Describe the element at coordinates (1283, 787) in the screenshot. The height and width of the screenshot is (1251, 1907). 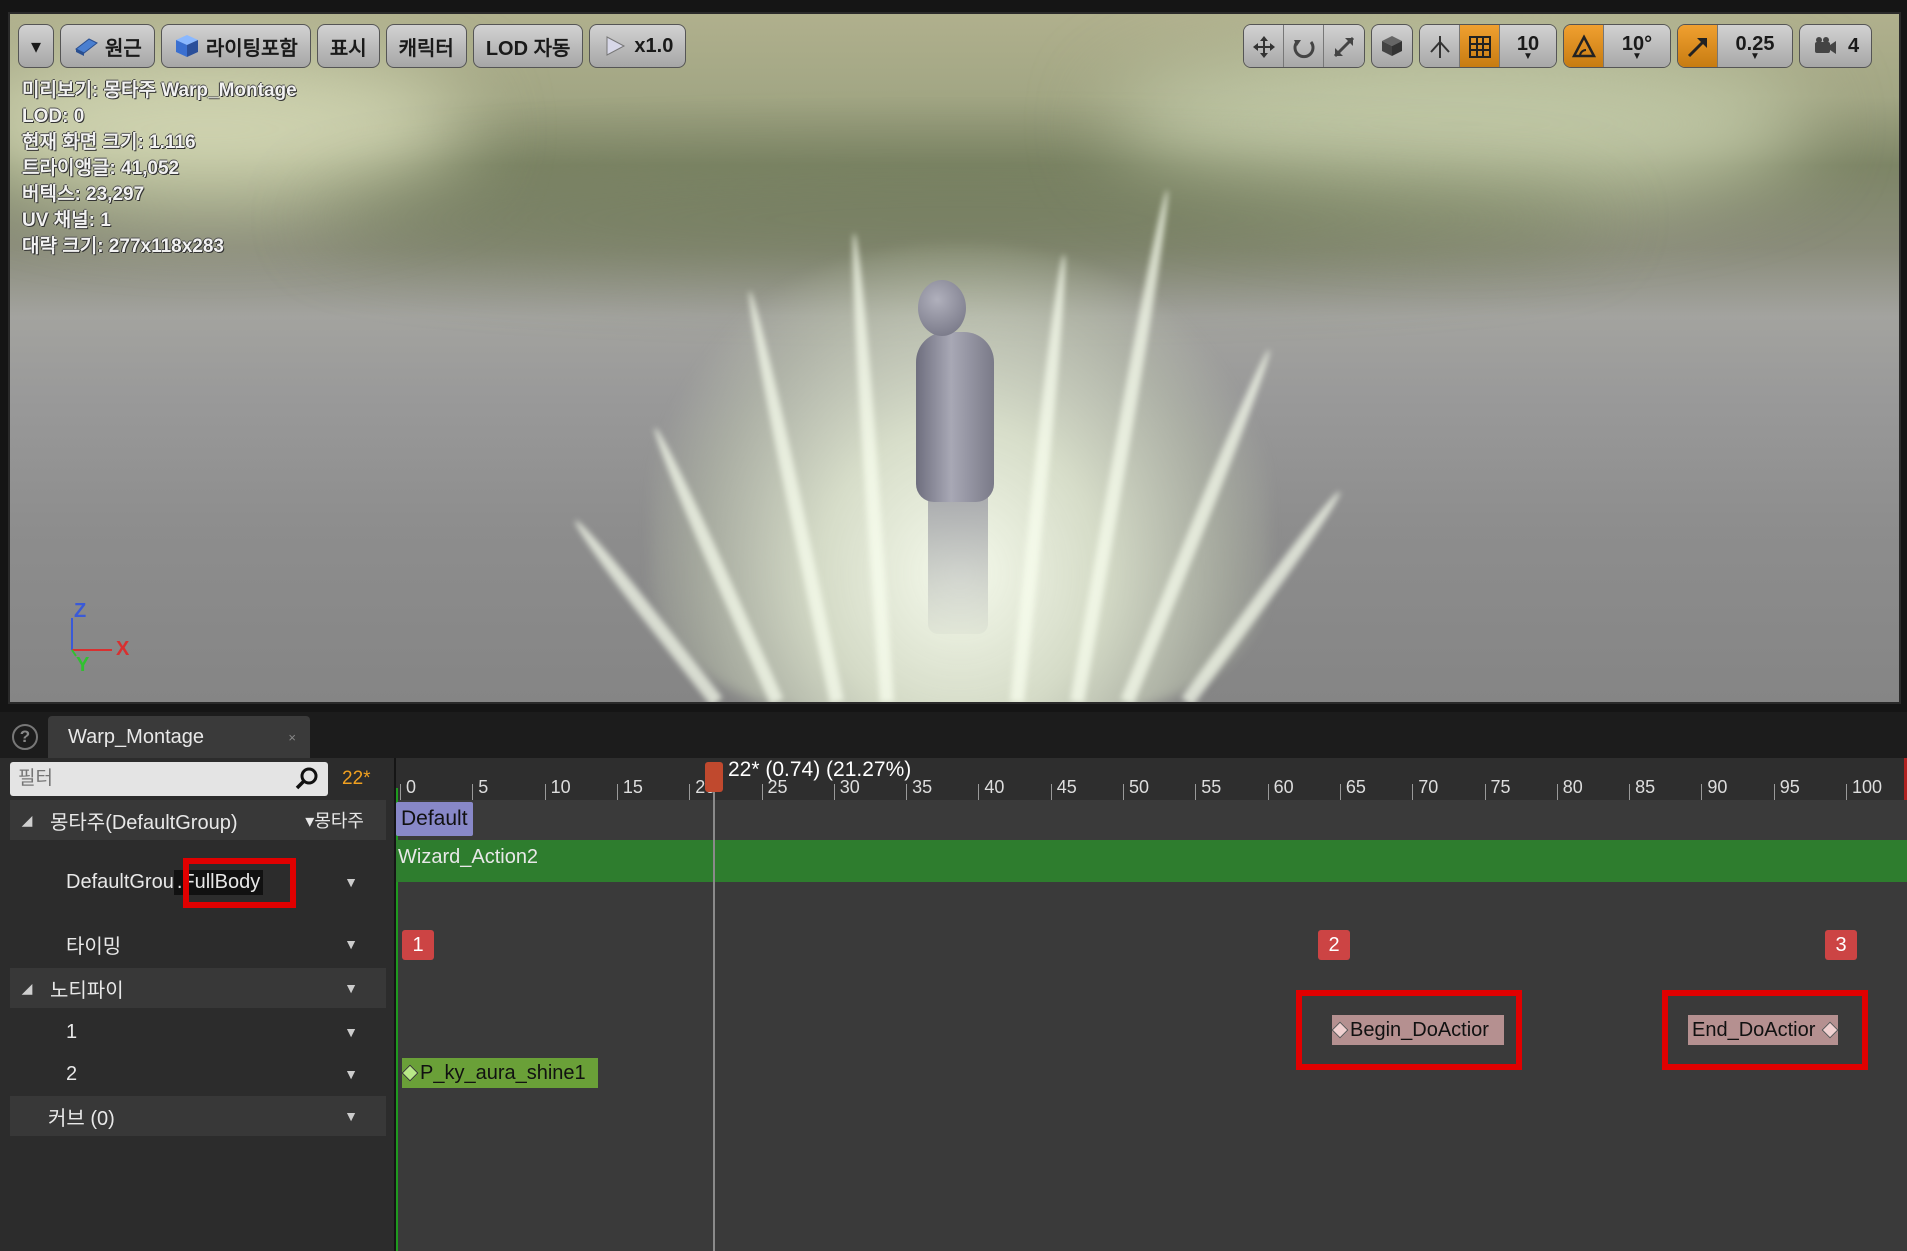
I see `ruler-tick-label: 60` at that location.